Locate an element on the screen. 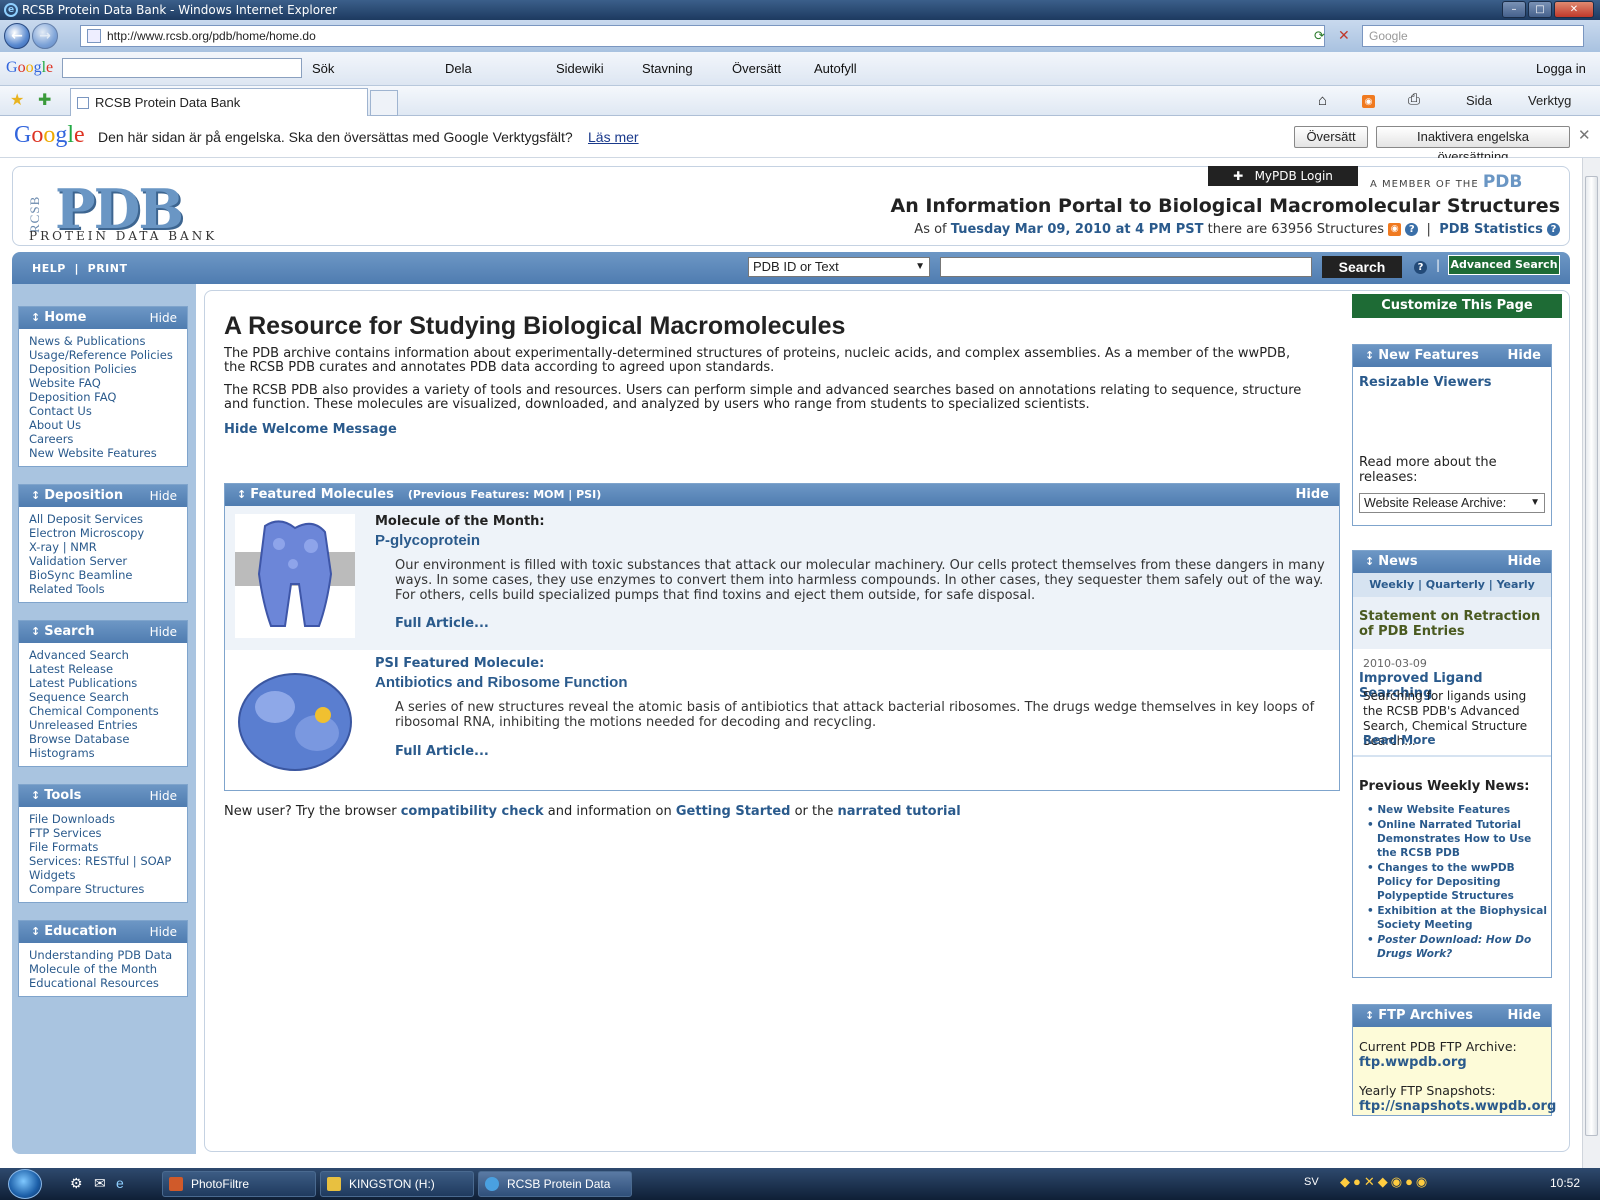 Image resolution: width=1600 pixels, height=1200 pixels. sidebar-item: Molecule of the Month is located at coordinates (103, 969).